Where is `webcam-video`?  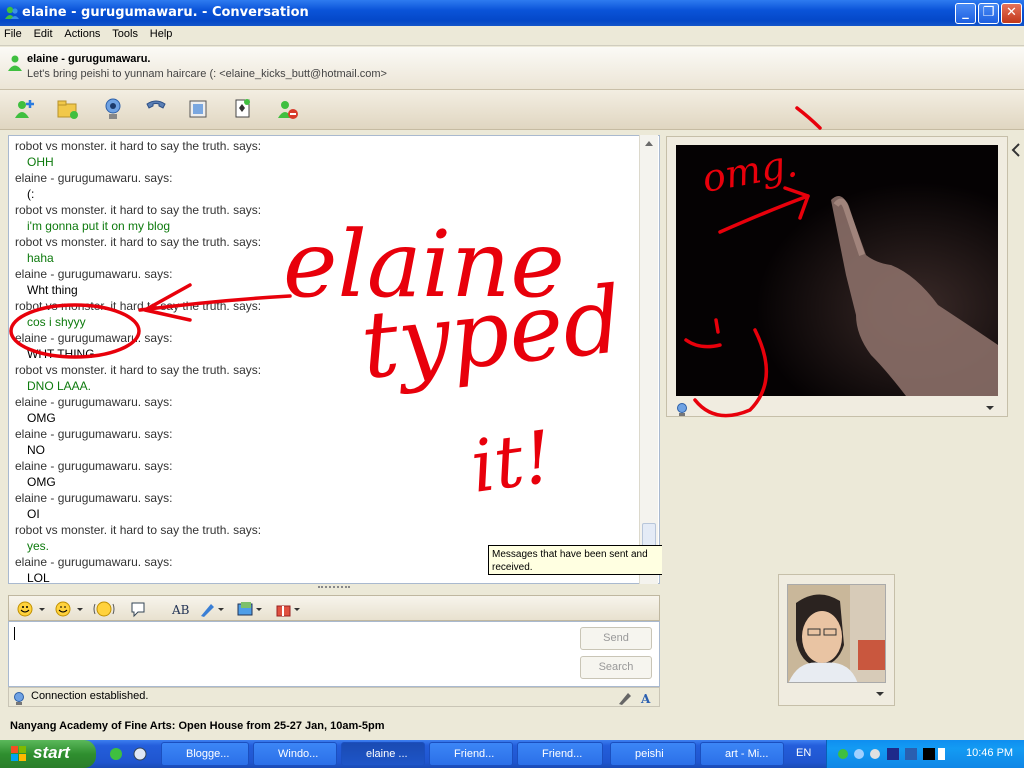 webcam-video is located at coordinates (837, 270).